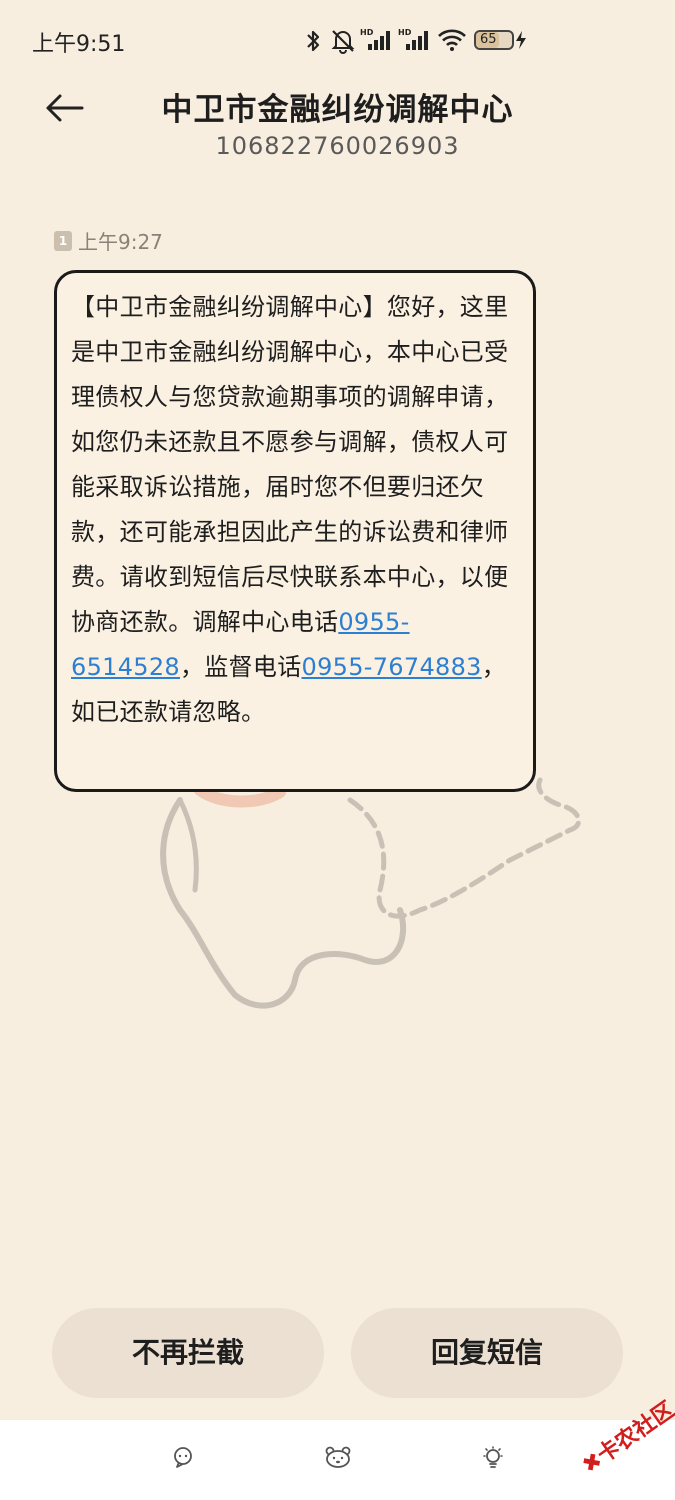  What do you see at coordinates (521, 40) in the screenshot?
I see `charging-icon` at bounding box center [521, 40].